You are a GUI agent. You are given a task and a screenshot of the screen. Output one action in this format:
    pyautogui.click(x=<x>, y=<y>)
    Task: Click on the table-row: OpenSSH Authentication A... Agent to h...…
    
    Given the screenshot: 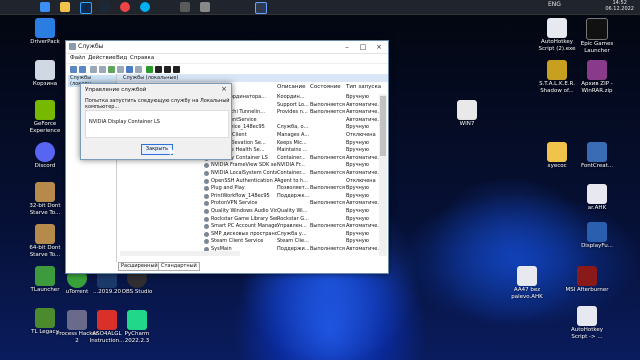 What is the action you would take?
    pyautogui.click(x=294, y=182)
    